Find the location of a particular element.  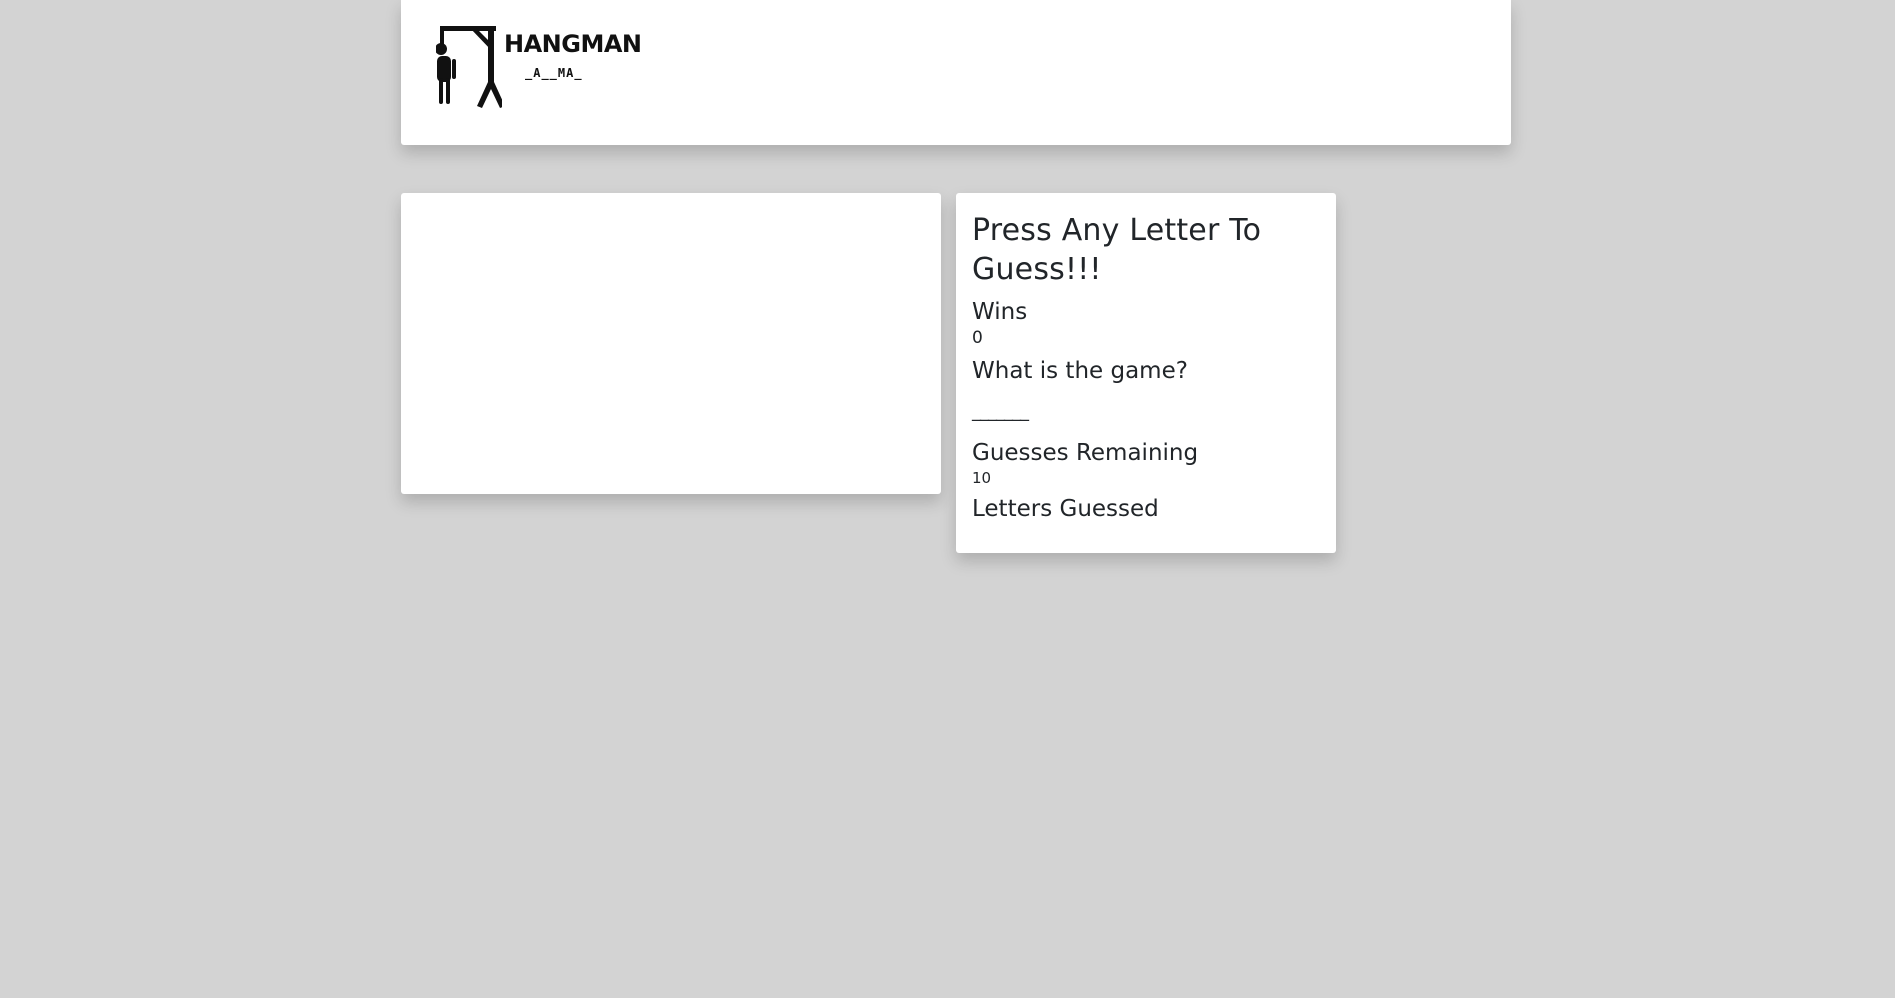

logo-word: _A__MA_ is located at coordinates (554, 73).